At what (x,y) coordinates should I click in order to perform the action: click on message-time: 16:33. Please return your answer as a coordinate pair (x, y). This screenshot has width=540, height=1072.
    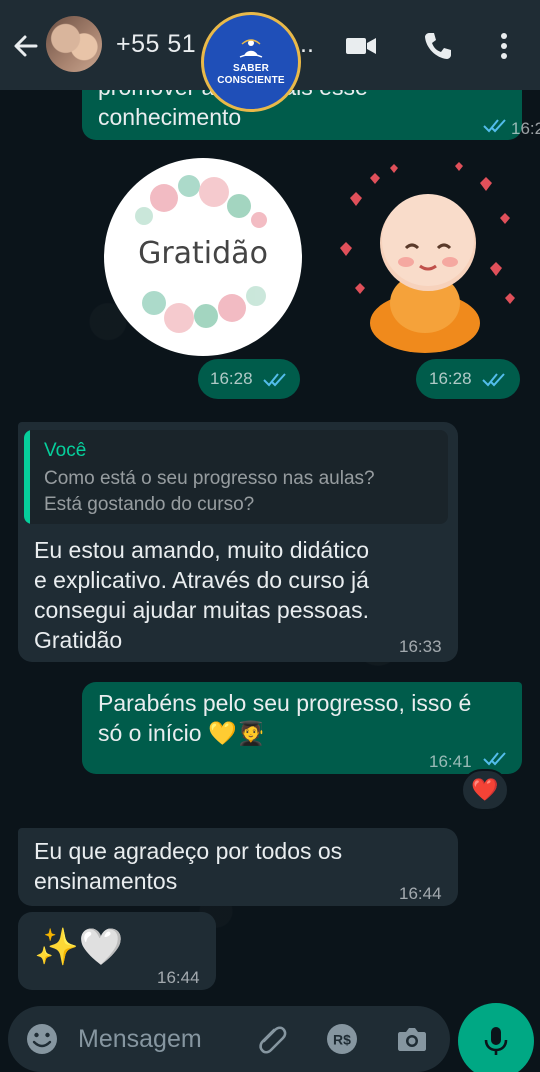
    Looking at the image, I should click on (420, 646).